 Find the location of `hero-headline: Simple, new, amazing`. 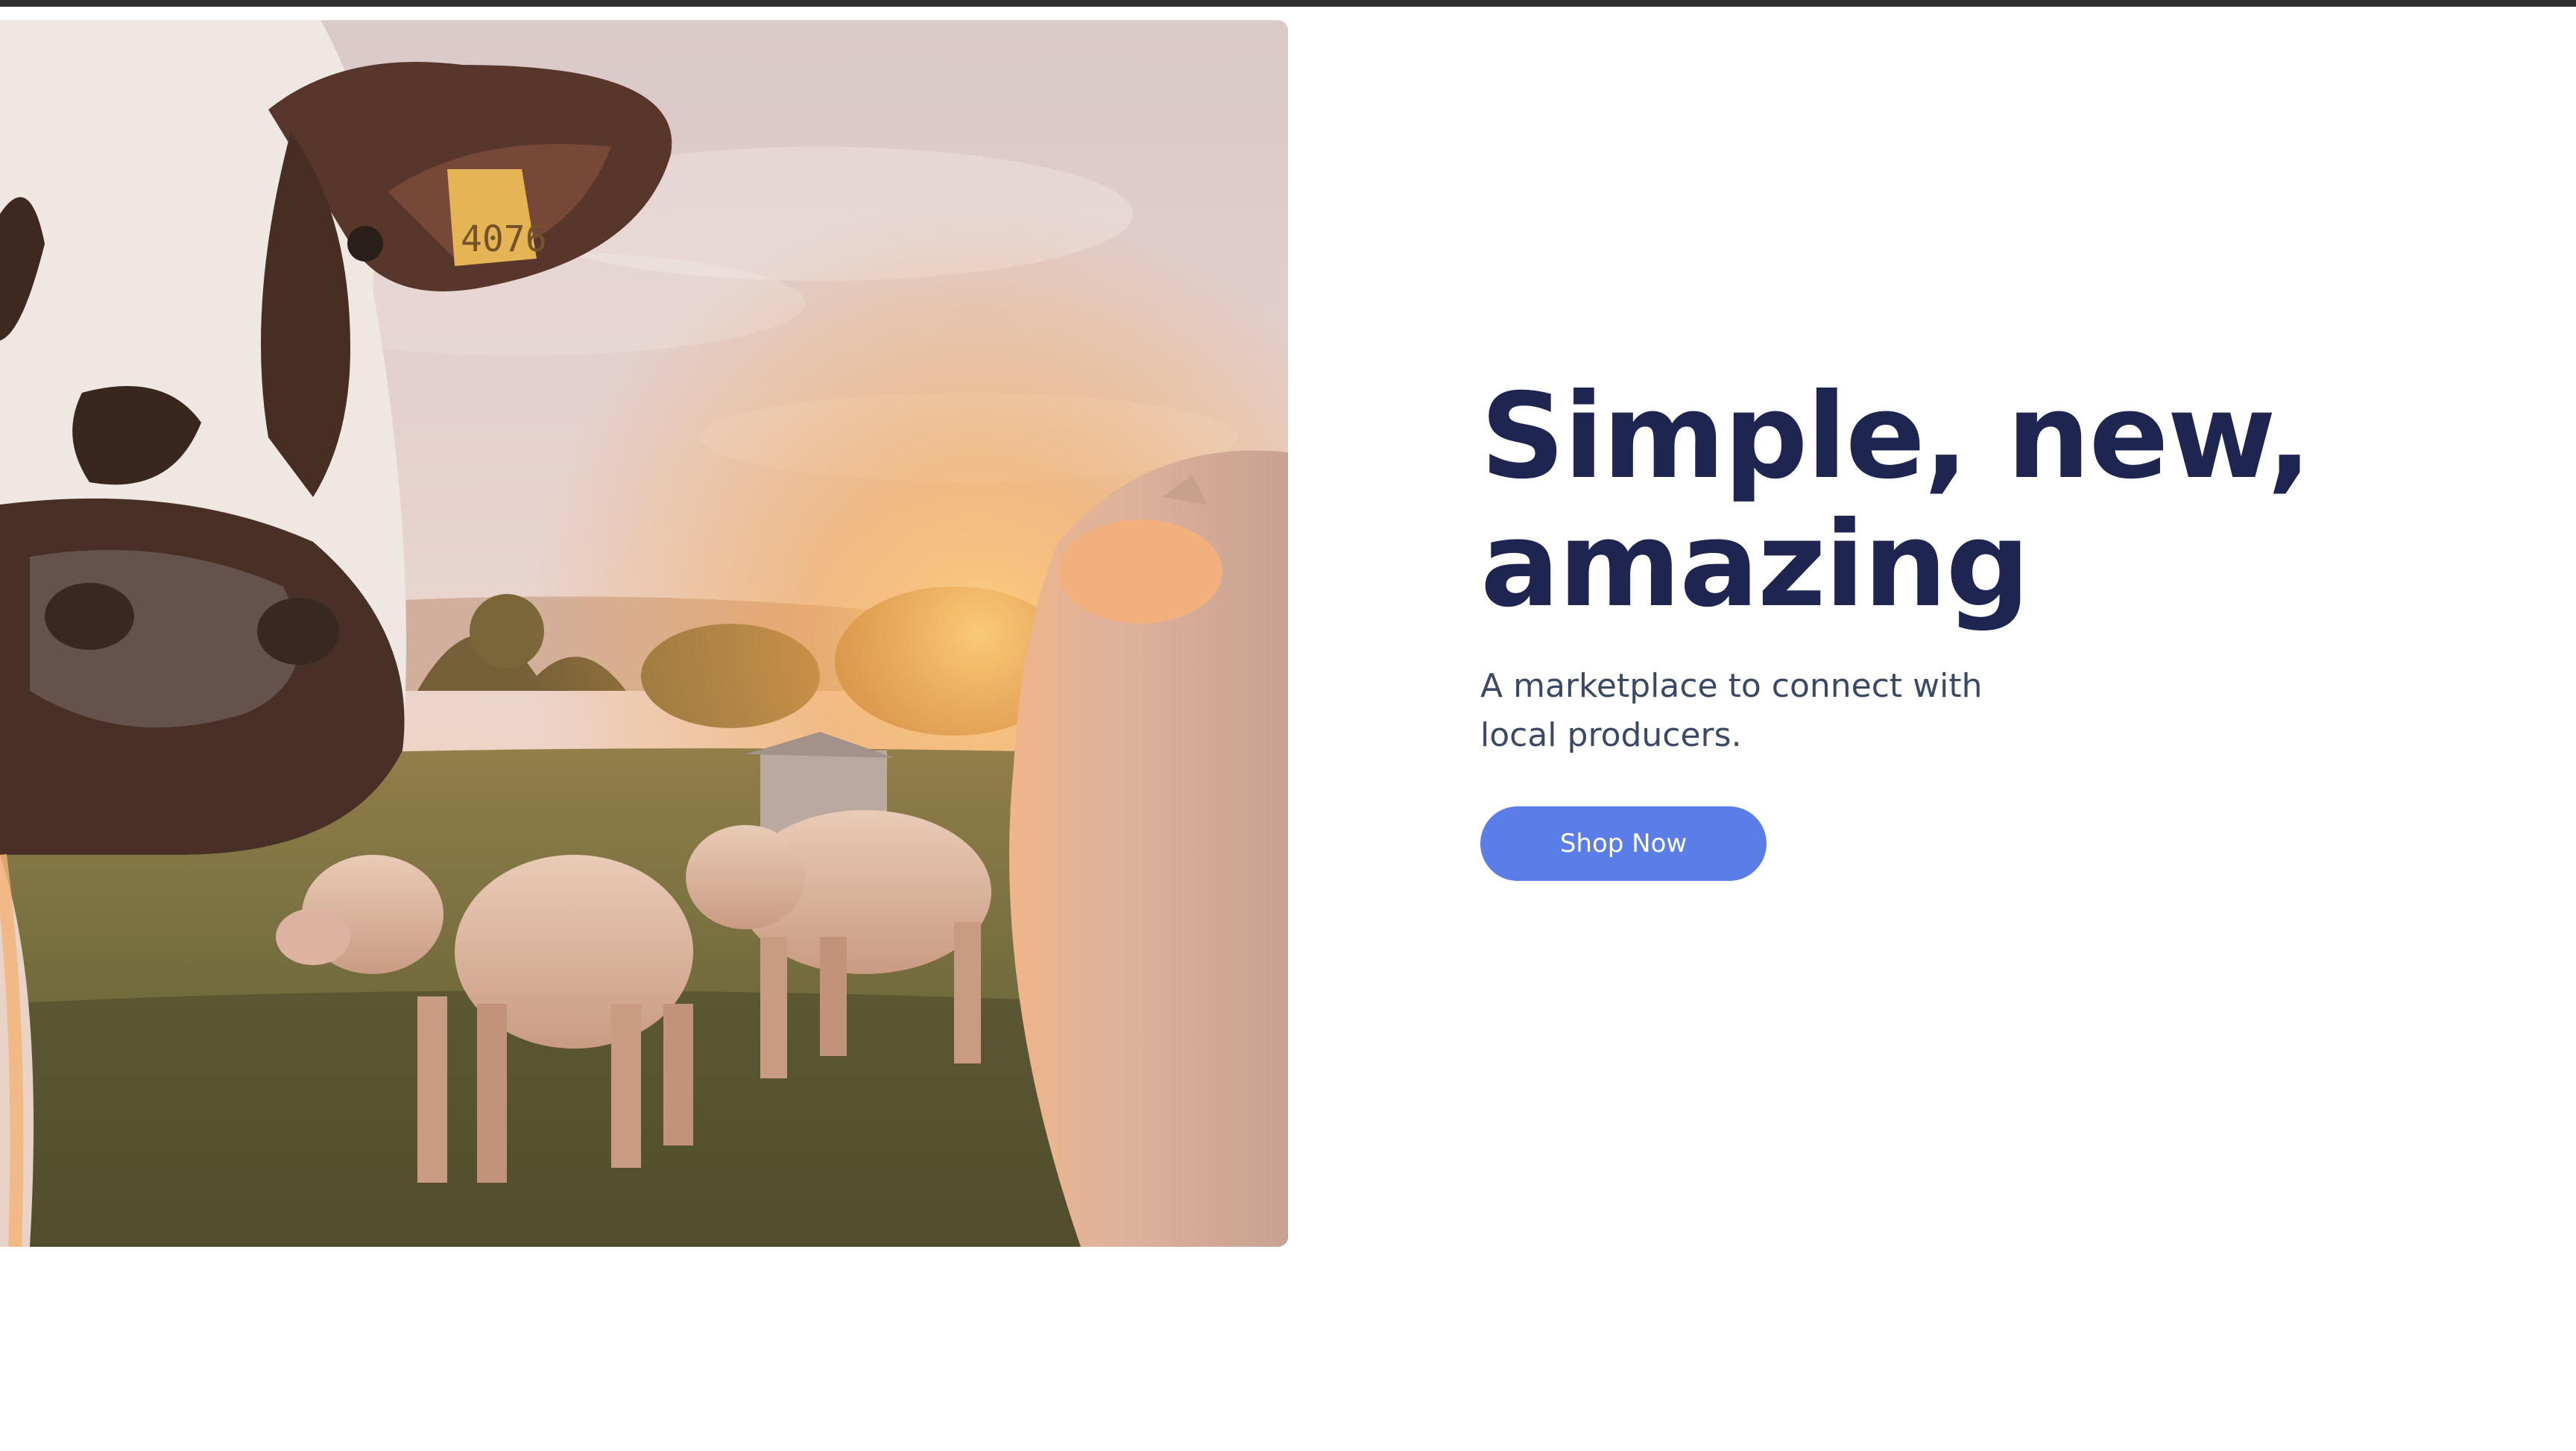

hero-headline: Simple, new, amazing is located at coordinates (1965, 501).